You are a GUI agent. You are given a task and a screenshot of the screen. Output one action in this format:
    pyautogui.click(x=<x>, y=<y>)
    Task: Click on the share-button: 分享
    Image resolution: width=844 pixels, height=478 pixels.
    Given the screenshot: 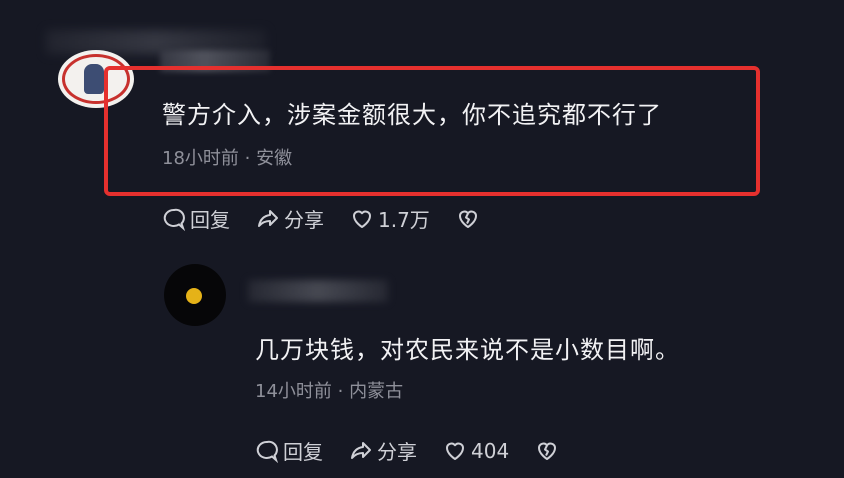 What is the action you would take?
    pyautogui.click(x=290, y=218)
    